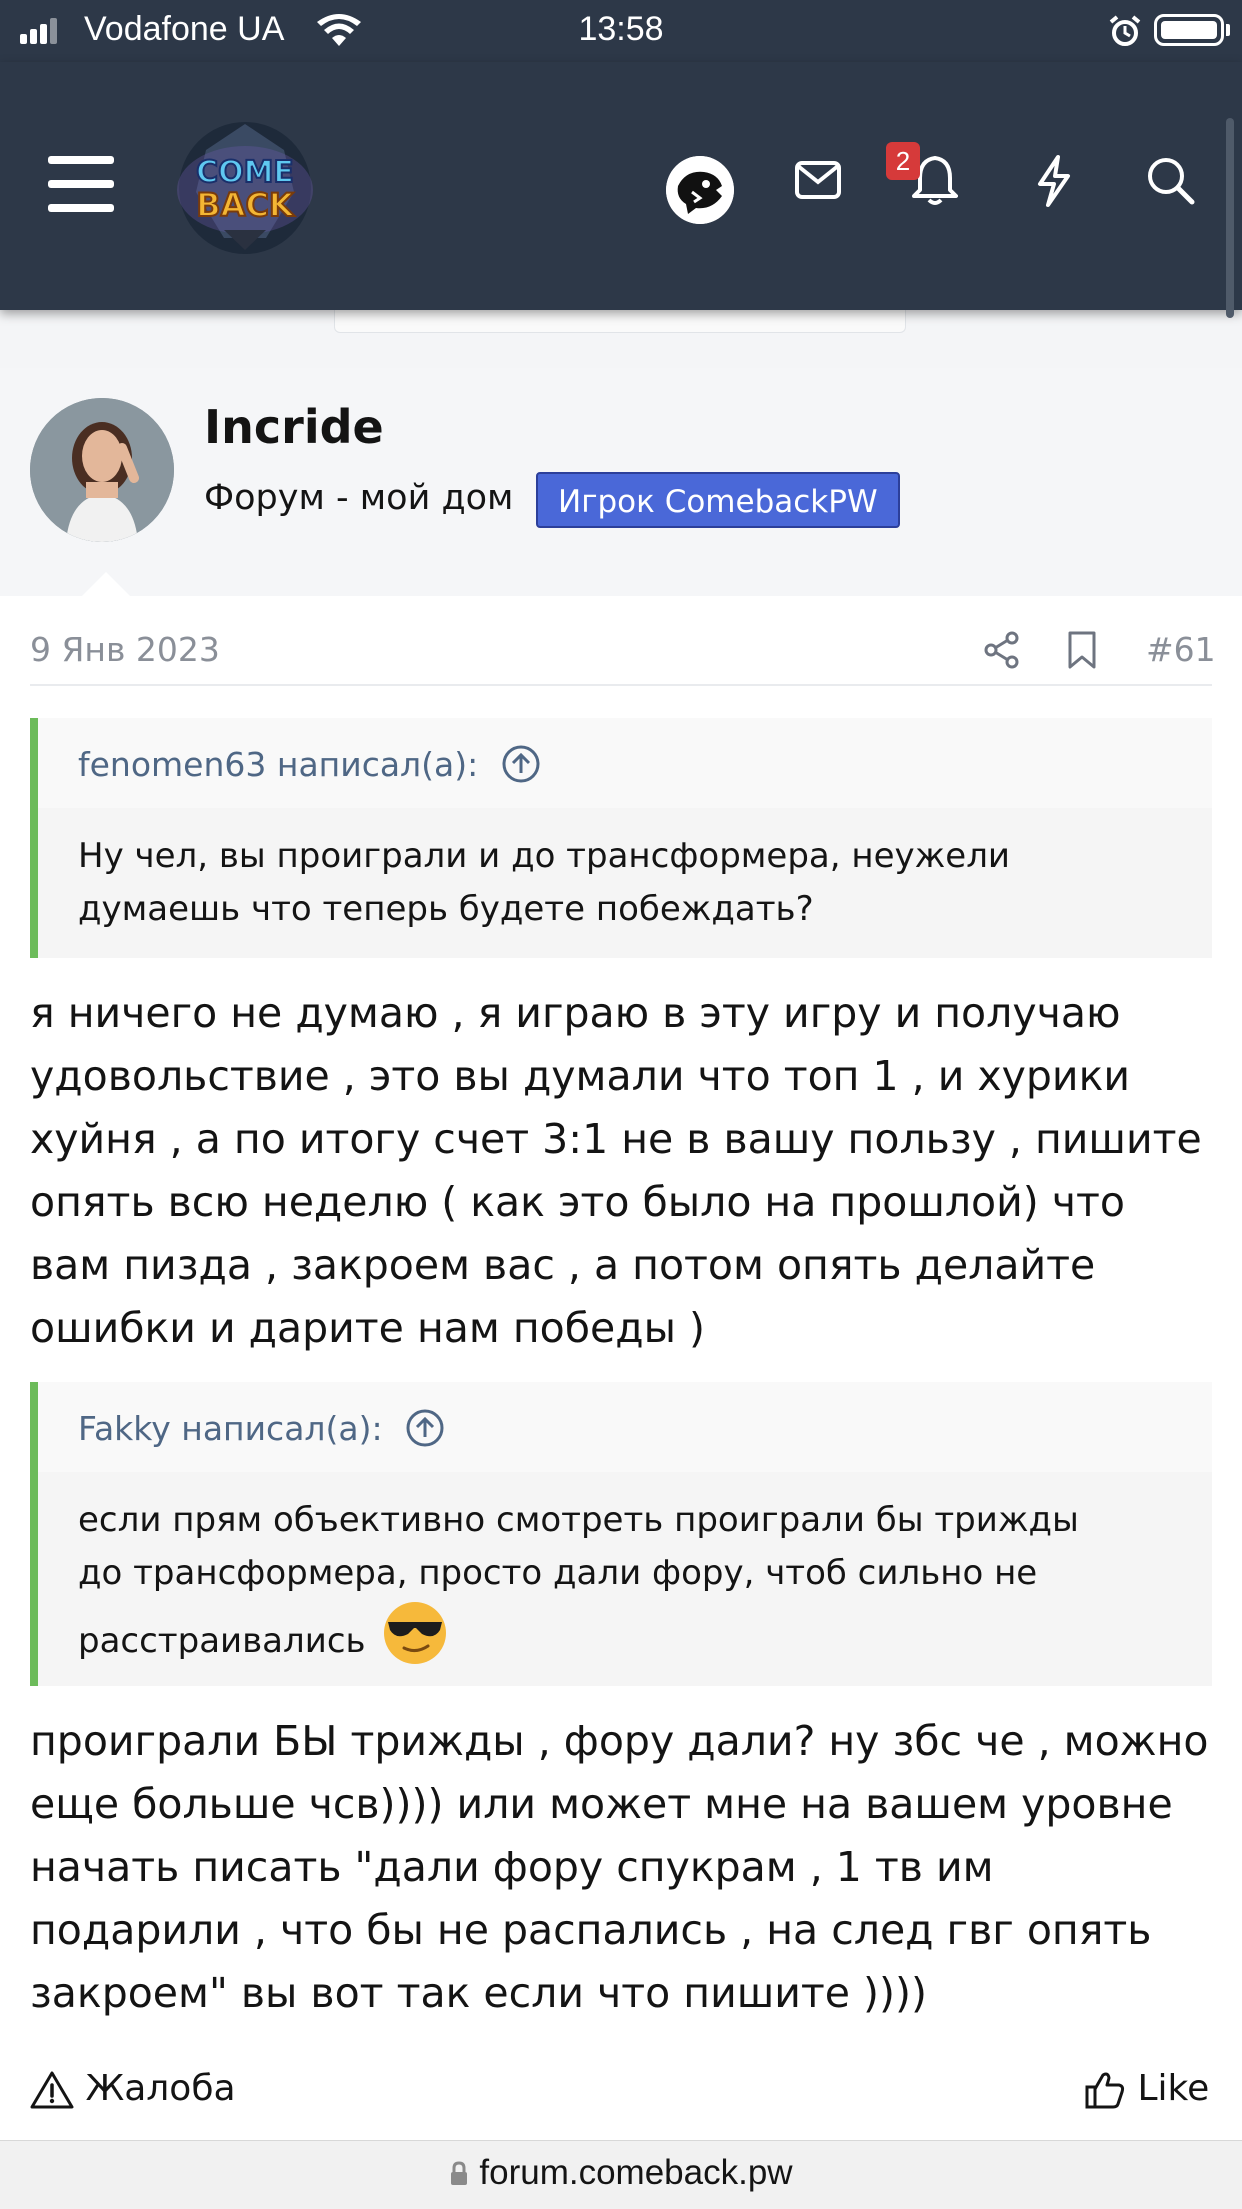 This screenshot has width=1242, height=2209. I want to click on notification-badge: 2, so click(903, 161).